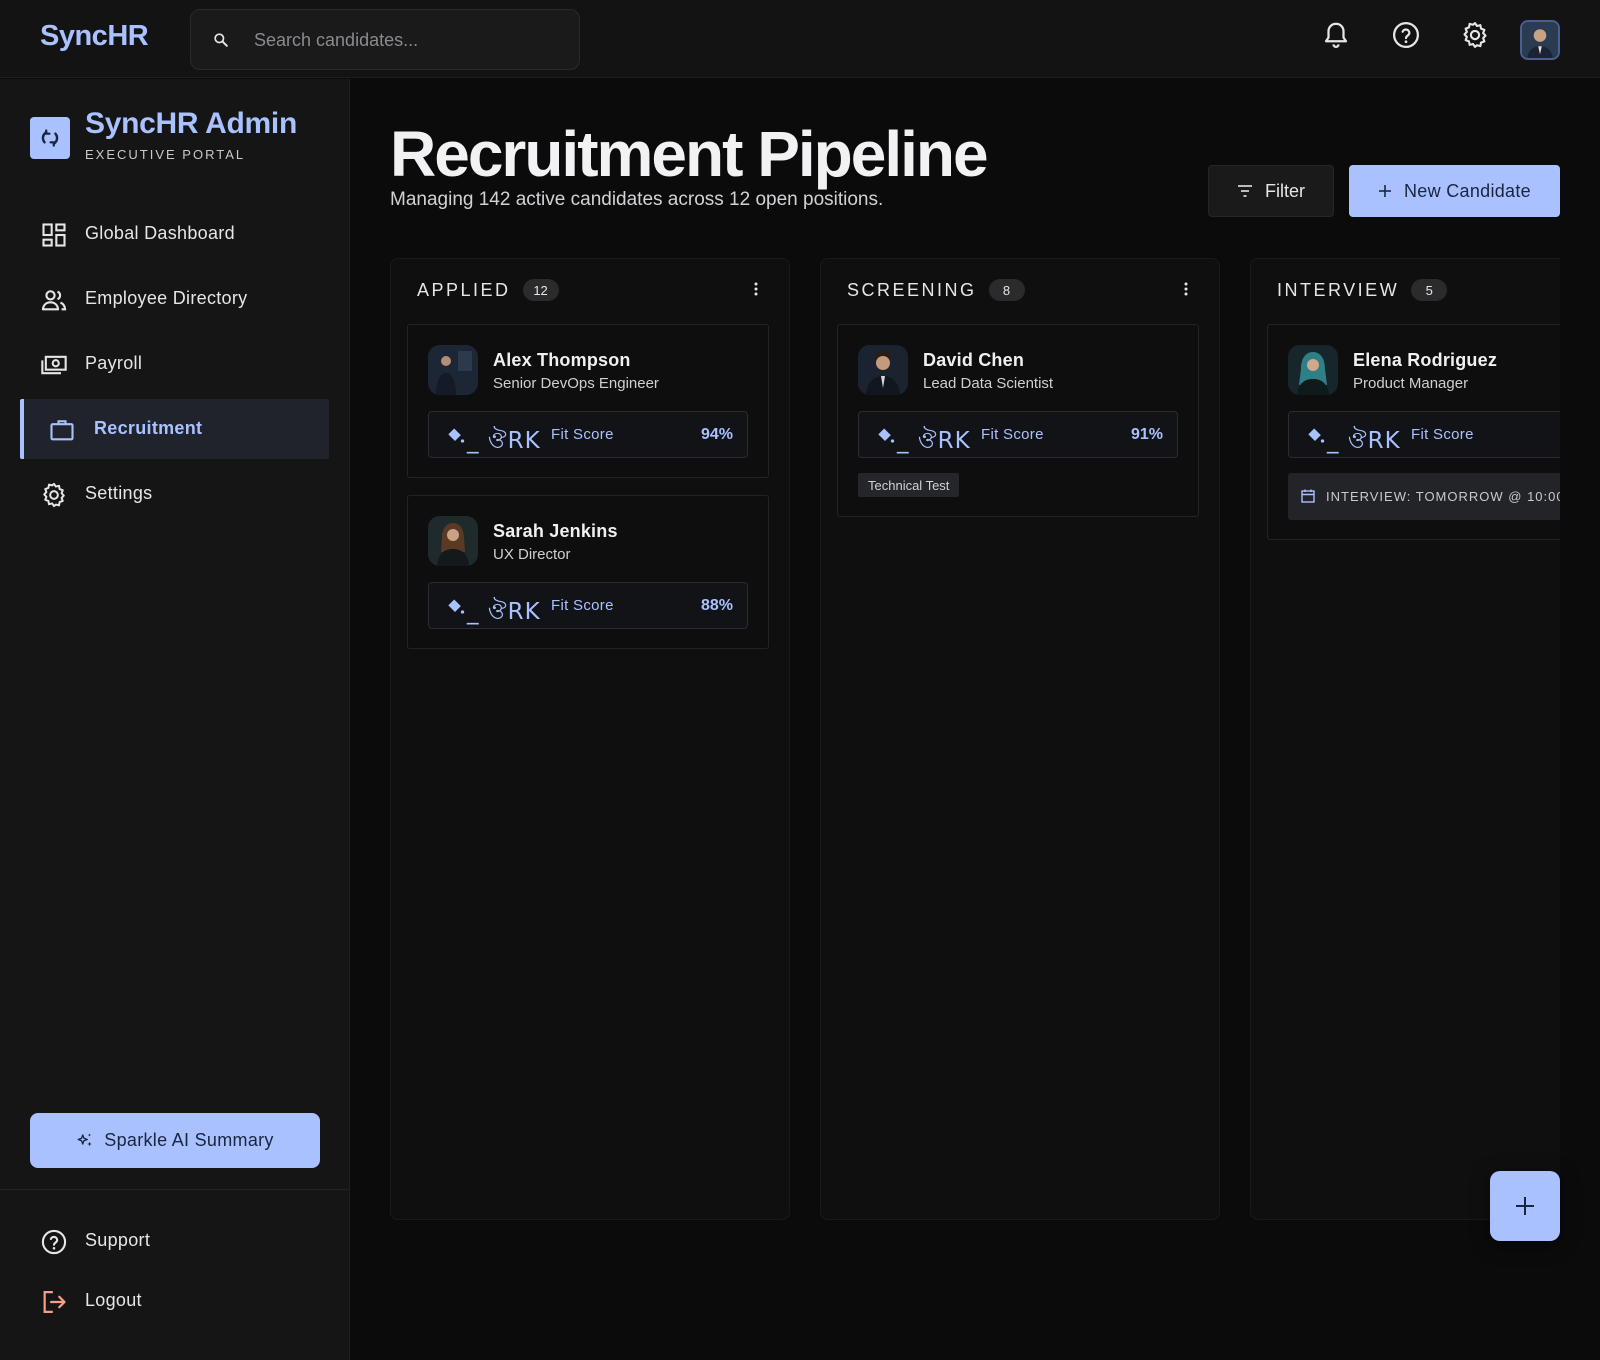 The width and height of the screenshot is (1600, 1360). I want to click on users-icon, so click(54, 300).